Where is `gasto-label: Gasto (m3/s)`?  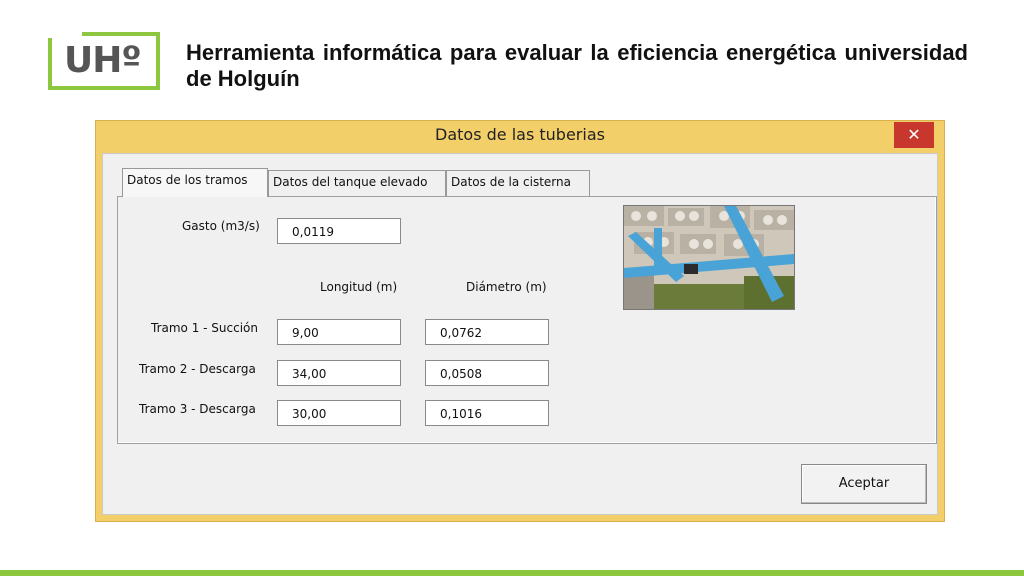 gasto-label: Gasto (m3/s) is located at coordinates (221, 226).